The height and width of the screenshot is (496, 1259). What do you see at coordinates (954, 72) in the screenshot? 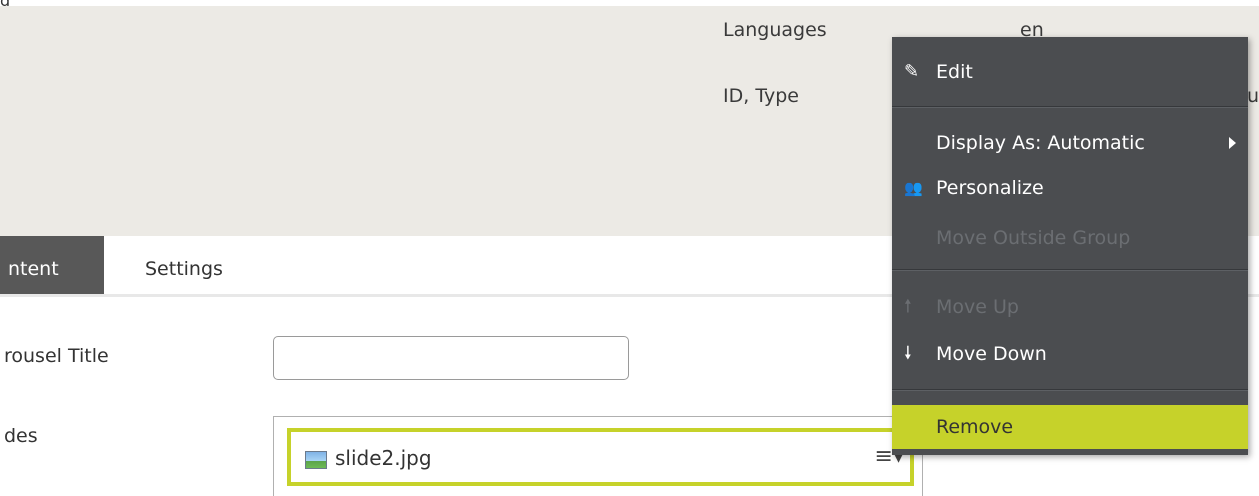
I see `menu-item-edit-label: Edit` at bounding box center [954, 72].